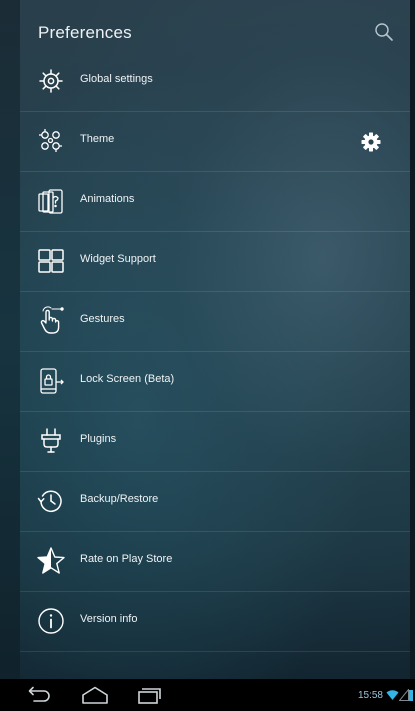  I want to click on list-item-version-info: Version info, so click(215, 622).